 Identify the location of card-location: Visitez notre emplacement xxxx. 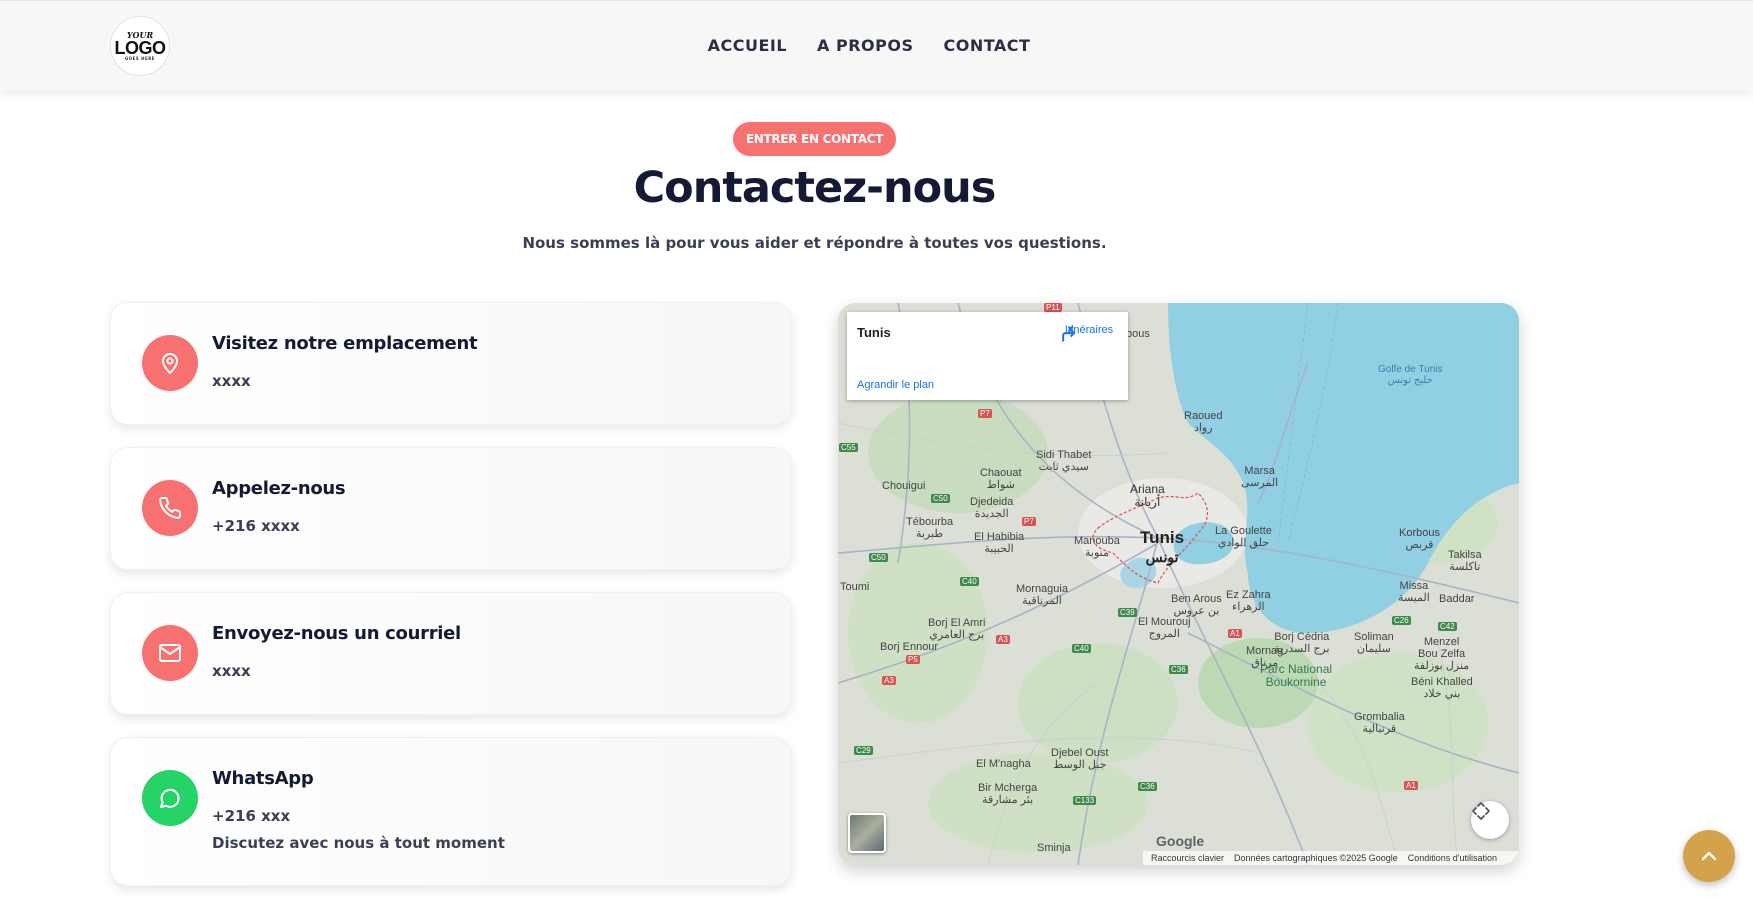
(451, 363).